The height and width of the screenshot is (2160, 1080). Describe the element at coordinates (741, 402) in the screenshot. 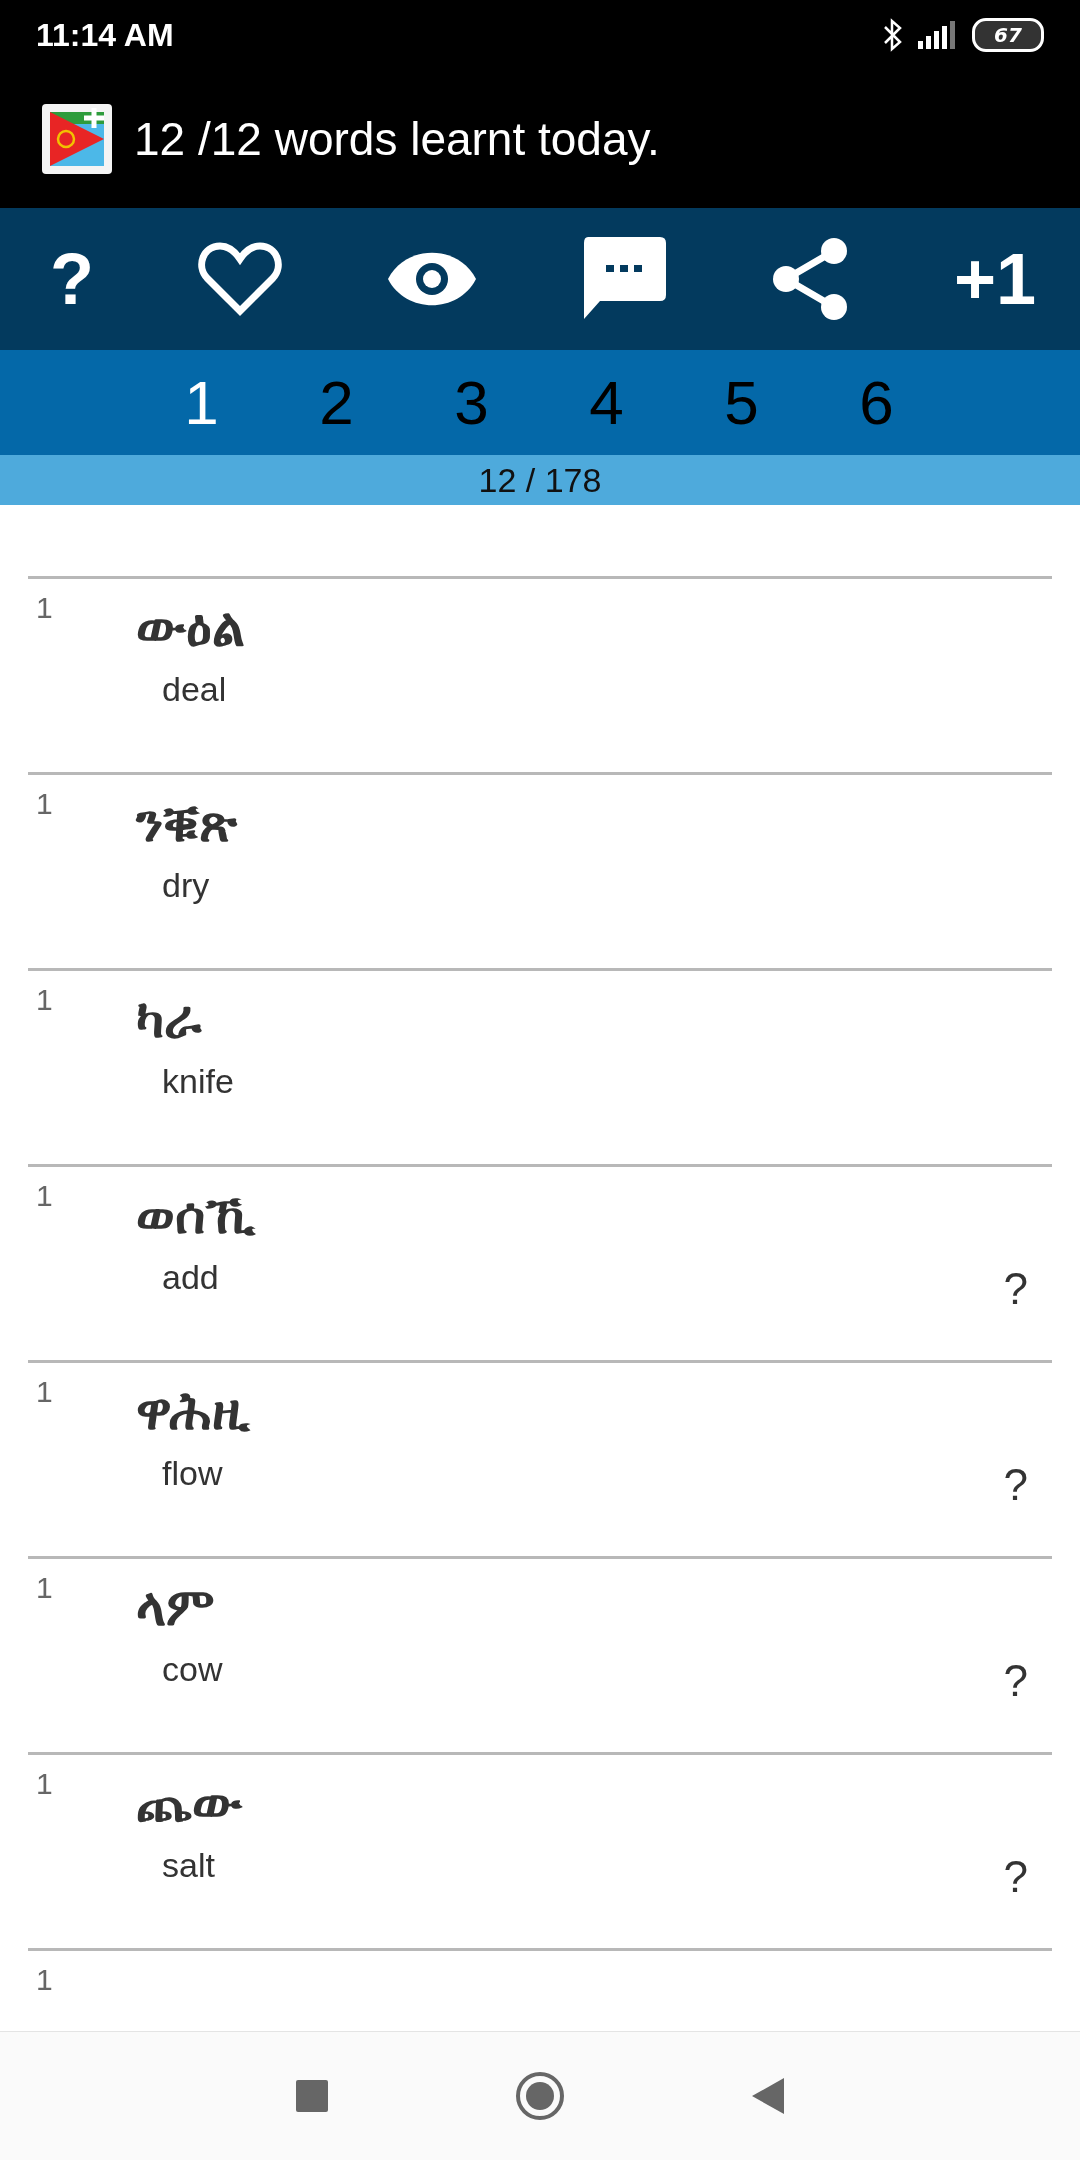

I see `tab: 5` at that location.